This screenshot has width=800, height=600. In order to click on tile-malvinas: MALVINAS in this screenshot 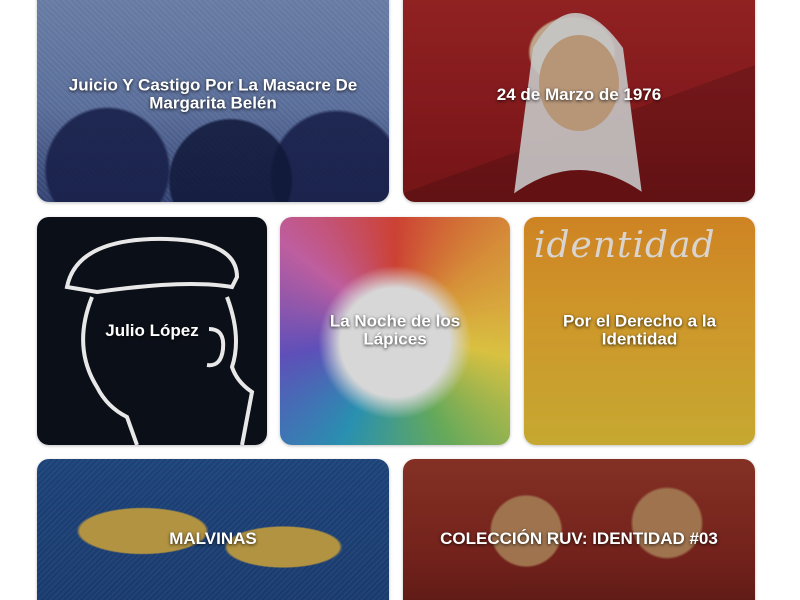, I will do `click(213, 529)`.